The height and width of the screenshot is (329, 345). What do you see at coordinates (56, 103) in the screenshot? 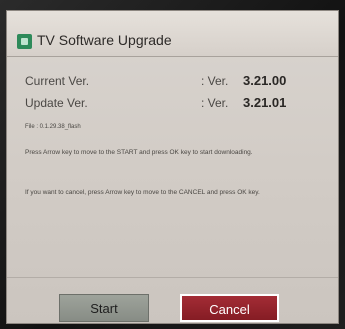
I see `update-version-label: Update Ver.` at bounding box center [56, 103].